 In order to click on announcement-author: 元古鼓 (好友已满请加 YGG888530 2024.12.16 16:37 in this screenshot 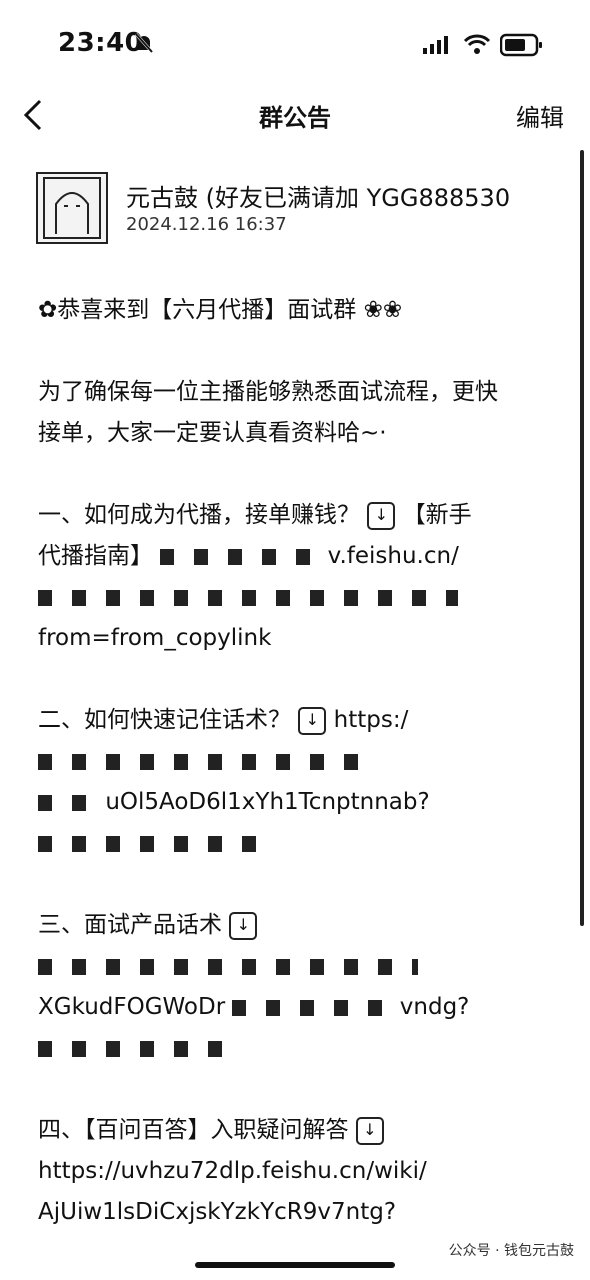, I will do `click(296, 208)`.